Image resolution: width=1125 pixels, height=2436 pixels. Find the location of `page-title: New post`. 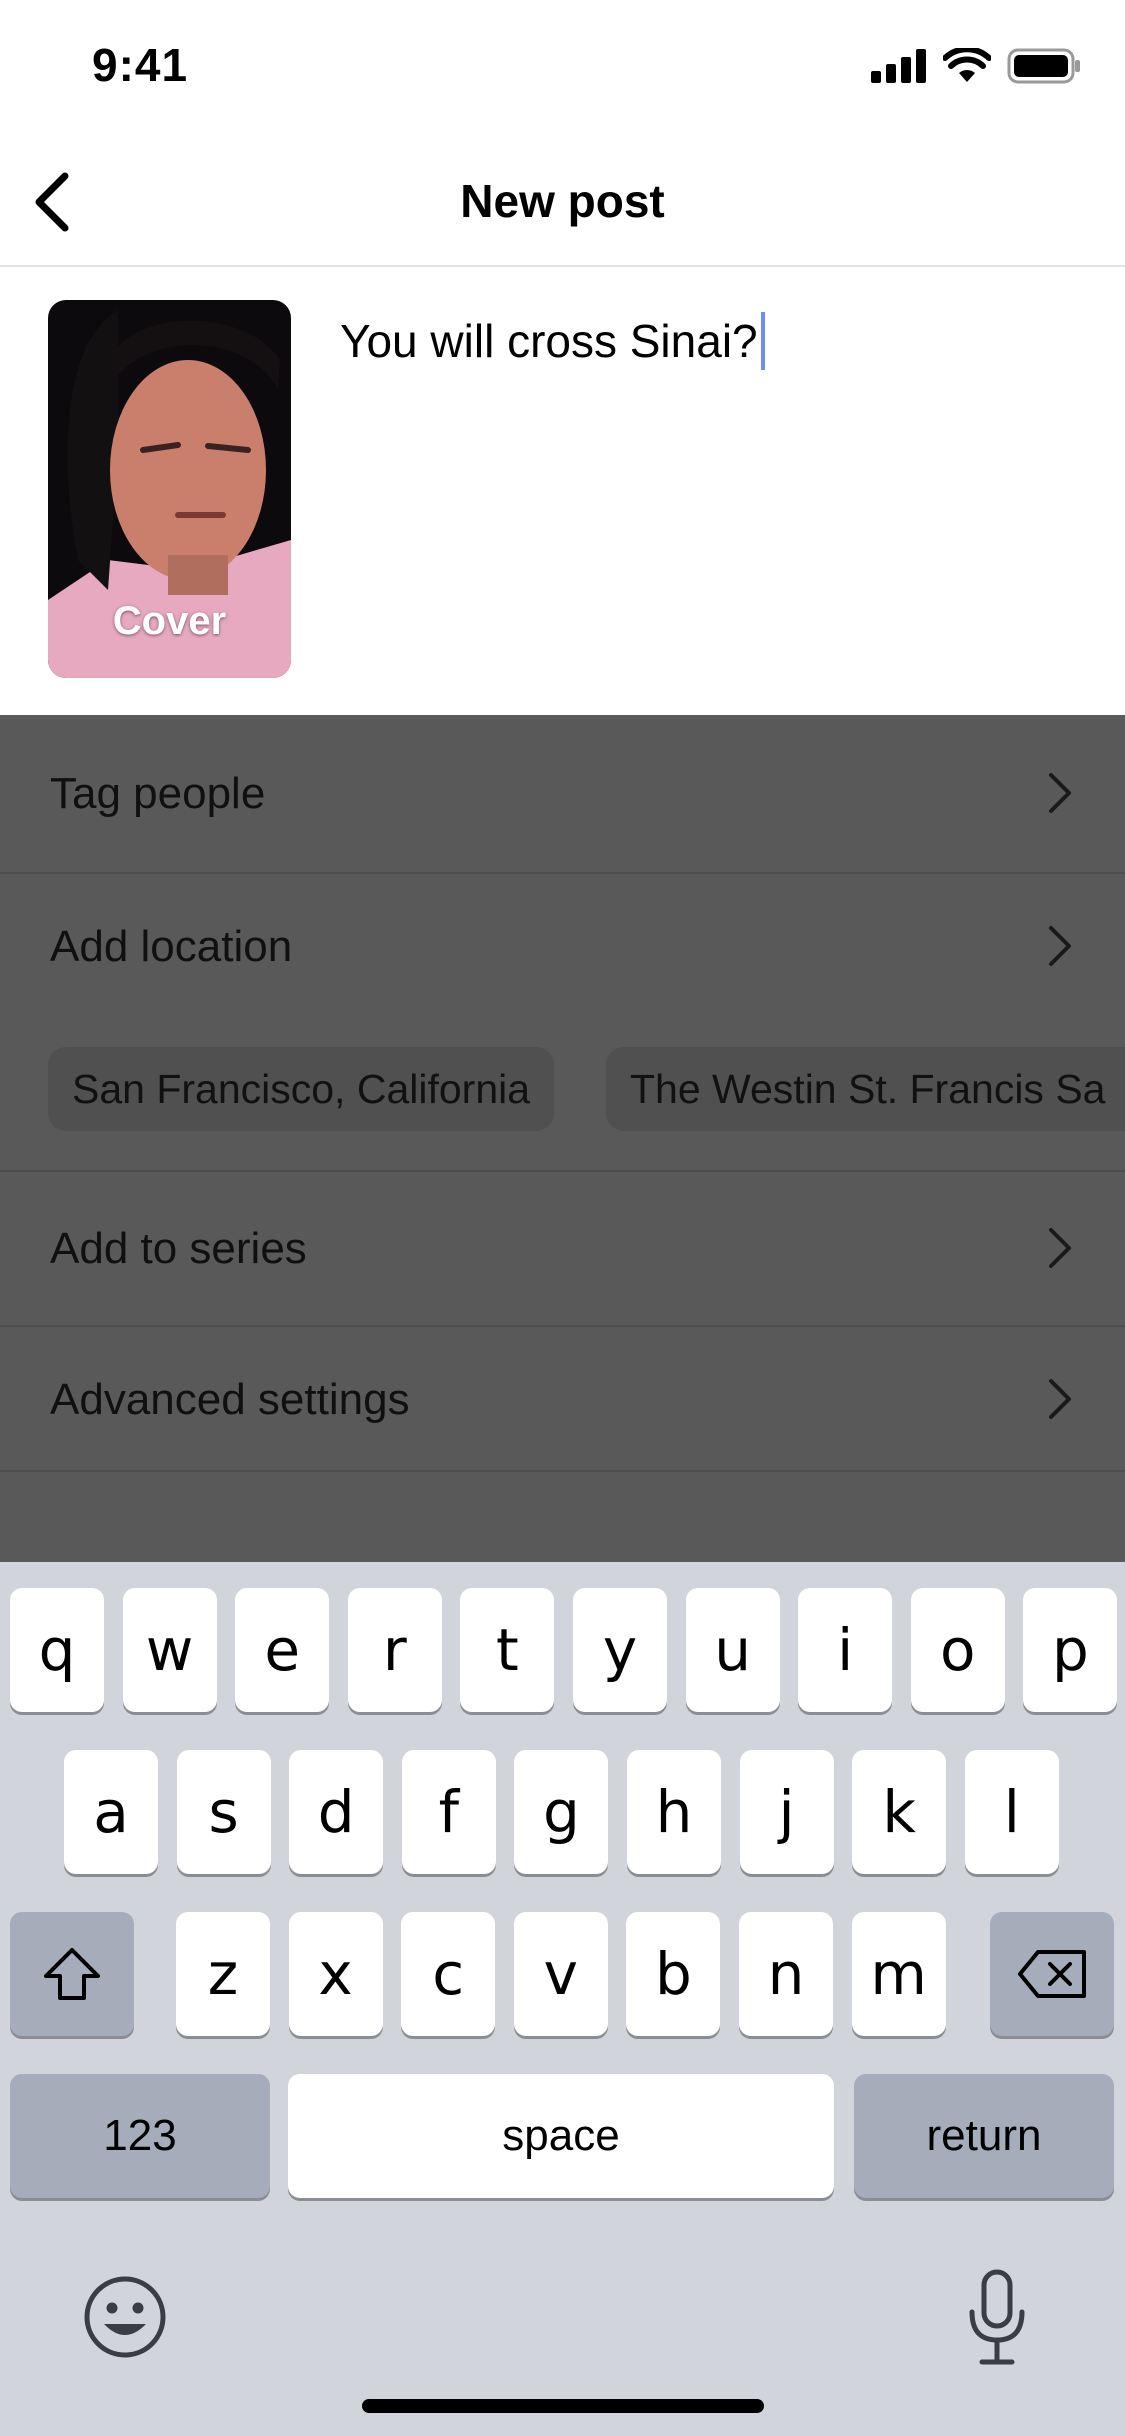

page-title: New post is located at coordinates (562, 201).